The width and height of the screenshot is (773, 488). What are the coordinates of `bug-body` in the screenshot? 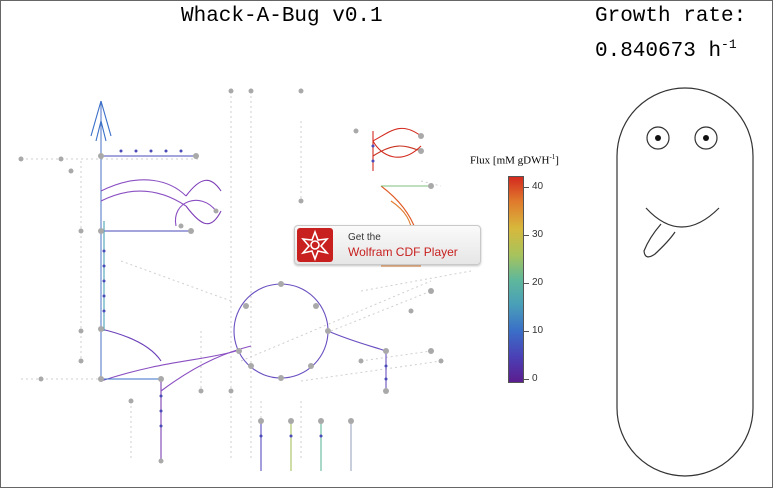 It's located at (685, 282).